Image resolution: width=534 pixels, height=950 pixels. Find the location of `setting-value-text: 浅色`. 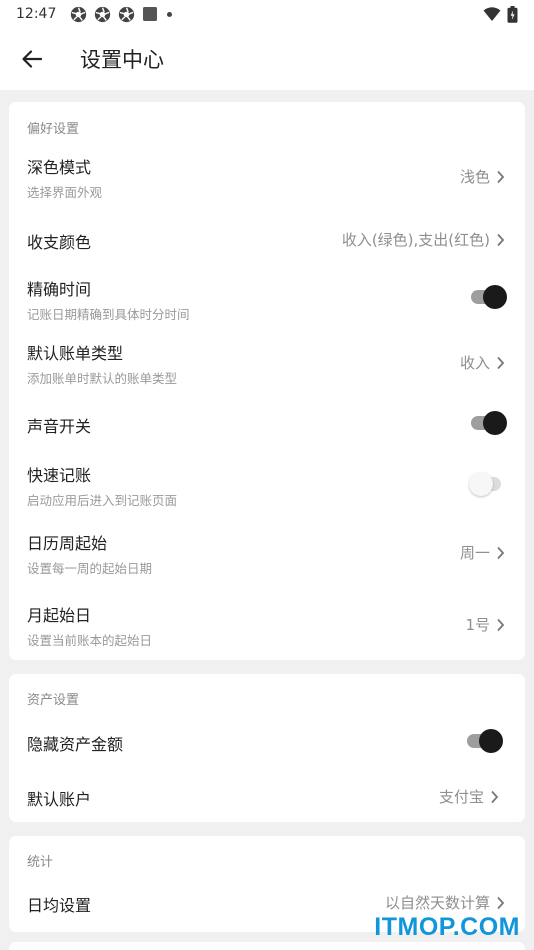

setting-value-text: 浅色 is located at coordinates (474, 177).